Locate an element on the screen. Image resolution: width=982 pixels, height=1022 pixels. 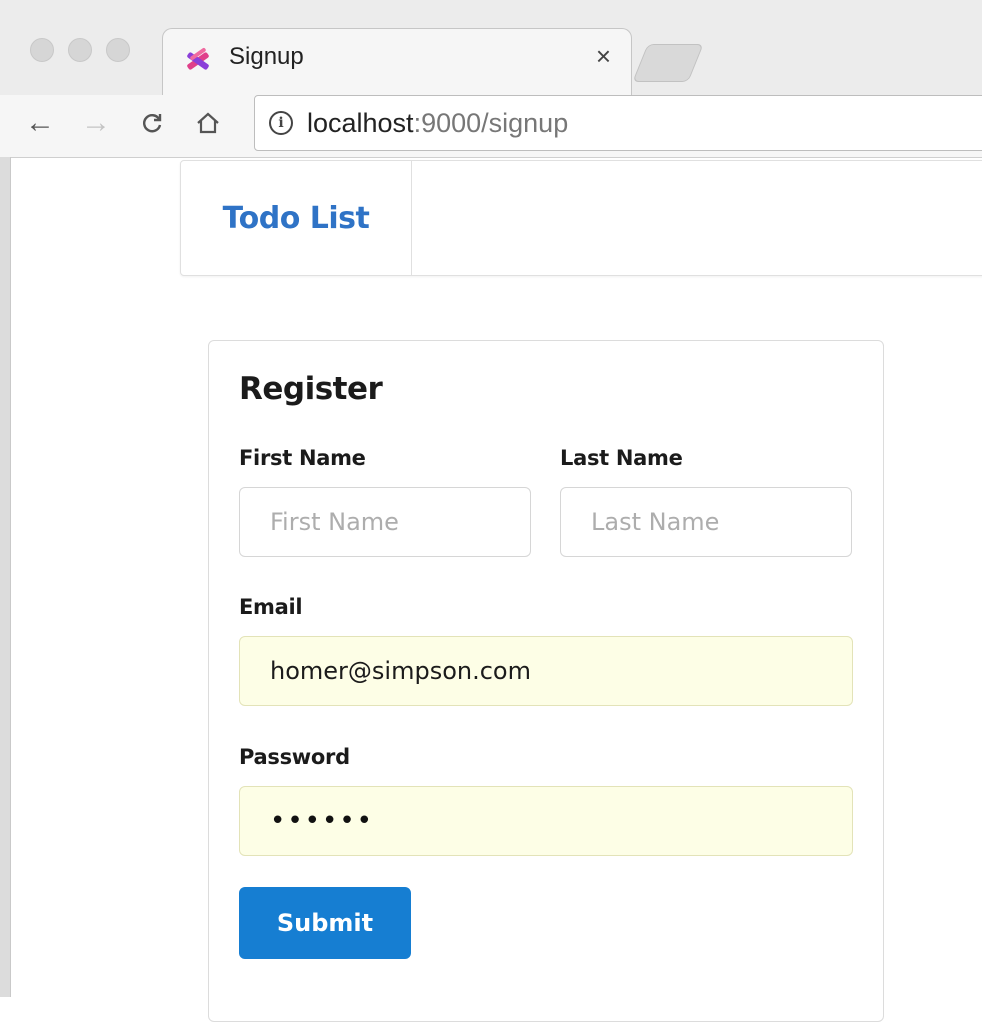
browser-tab-strip: Signup × is located at coordinates (491, 48).